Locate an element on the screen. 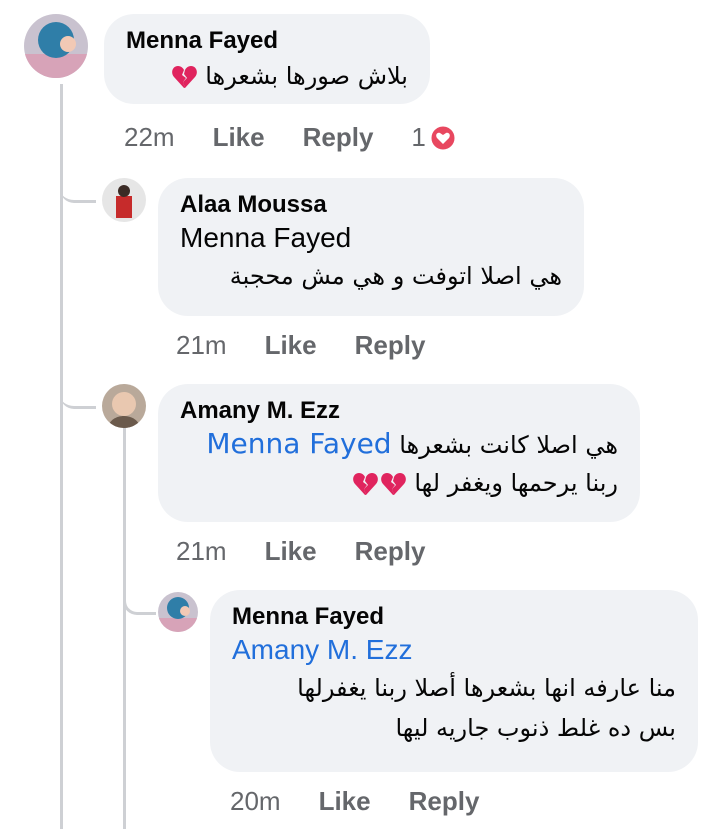  comment-author: Alaa Moussa is located at coordinates (371, 205).